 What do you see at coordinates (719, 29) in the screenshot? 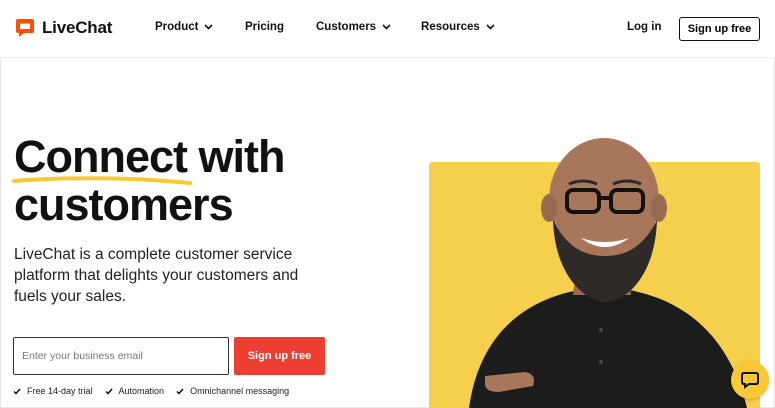
I see `header-signup-button: Sign up free` at bounding box center [719, 29].